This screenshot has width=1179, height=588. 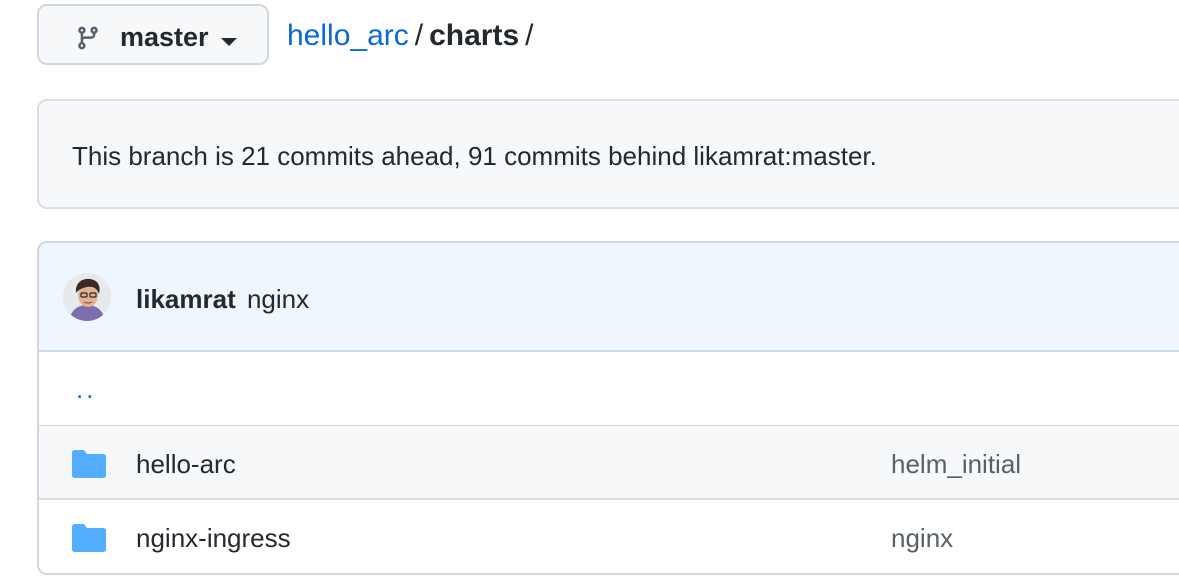 I want to click on commit-author-link: likamrat, so click(x=186, y=299).